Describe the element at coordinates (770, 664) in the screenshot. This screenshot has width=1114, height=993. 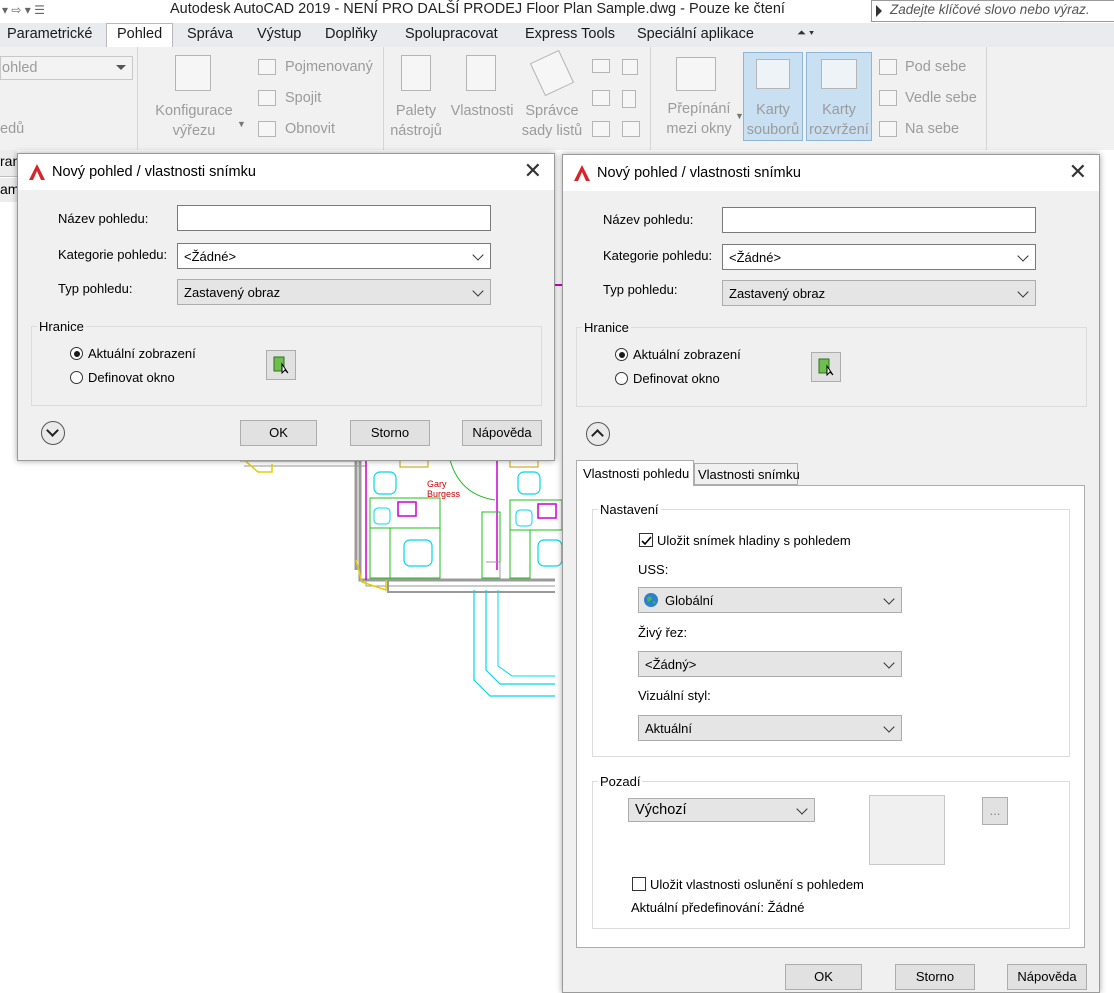
I see `live-section-select: <Žádný>` at that location.